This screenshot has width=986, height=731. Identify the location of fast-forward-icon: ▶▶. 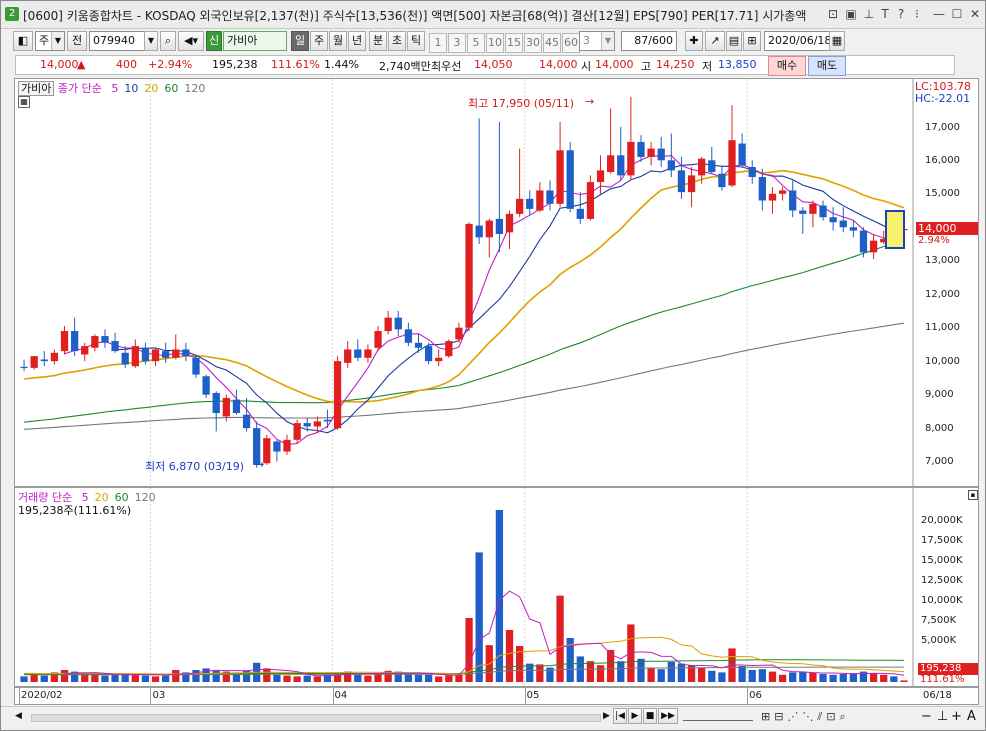
(668, 716).